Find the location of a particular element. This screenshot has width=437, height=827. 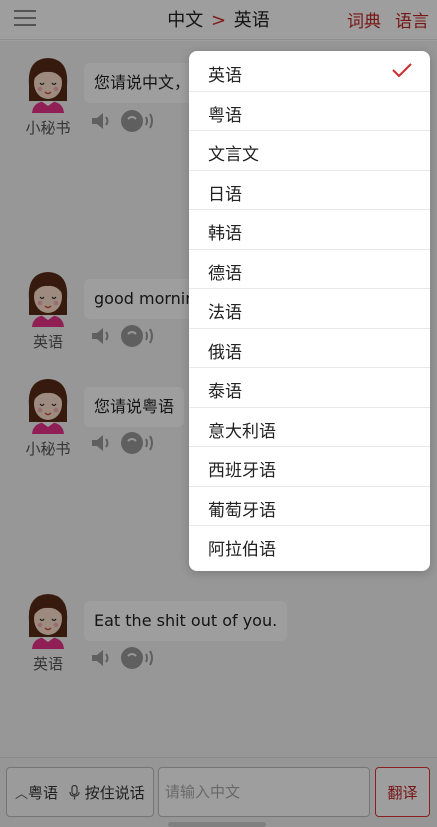

language-option: 韩语 is located at coordinates (309, 230).